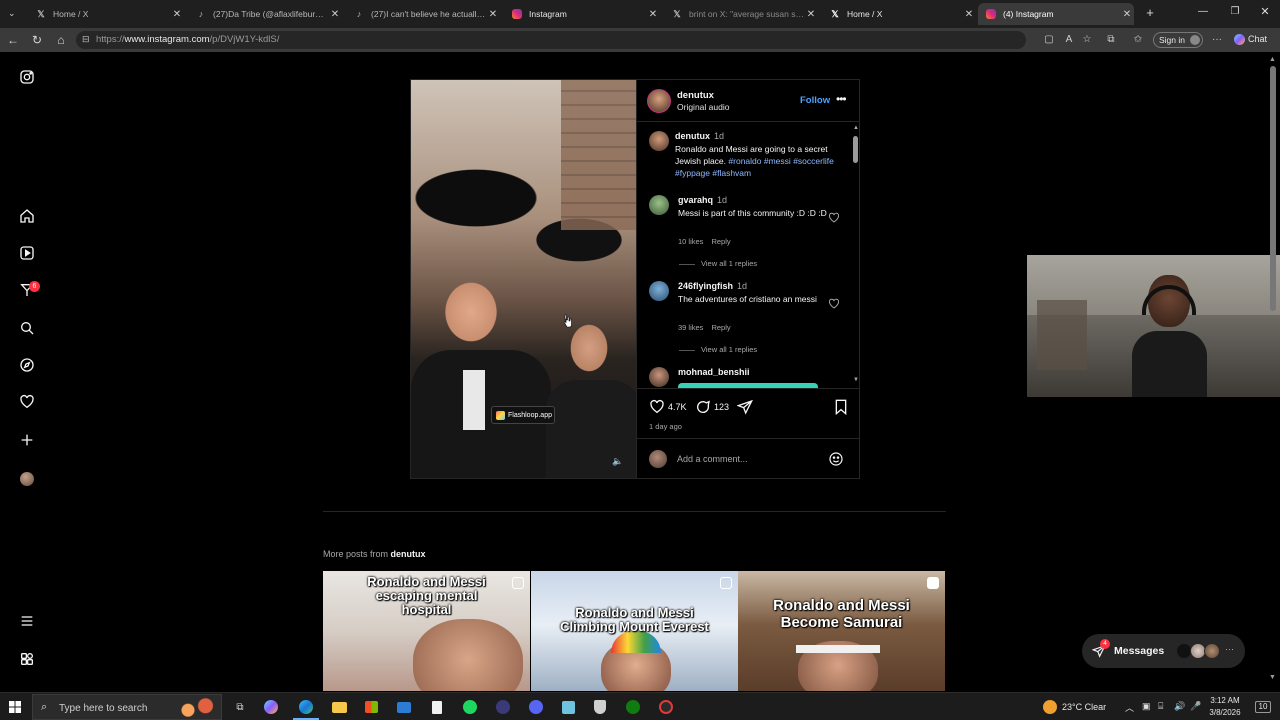 The width and height of the screenshot is (1280, 720). What do you see at coordinates (240, 707) in the screenshot?
I see `task-view-icon: ⧉` at bounding box center [240, 707].